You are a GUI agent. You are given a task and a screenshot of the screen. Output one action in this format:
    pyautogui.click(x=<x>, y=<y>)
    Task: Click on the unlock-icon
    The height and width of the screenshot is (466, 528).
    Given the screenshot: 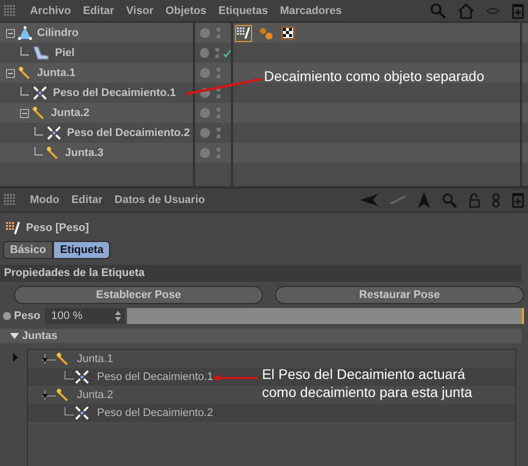 What is the action you would take?
    pyautogui.click(x=474, y=200)
    